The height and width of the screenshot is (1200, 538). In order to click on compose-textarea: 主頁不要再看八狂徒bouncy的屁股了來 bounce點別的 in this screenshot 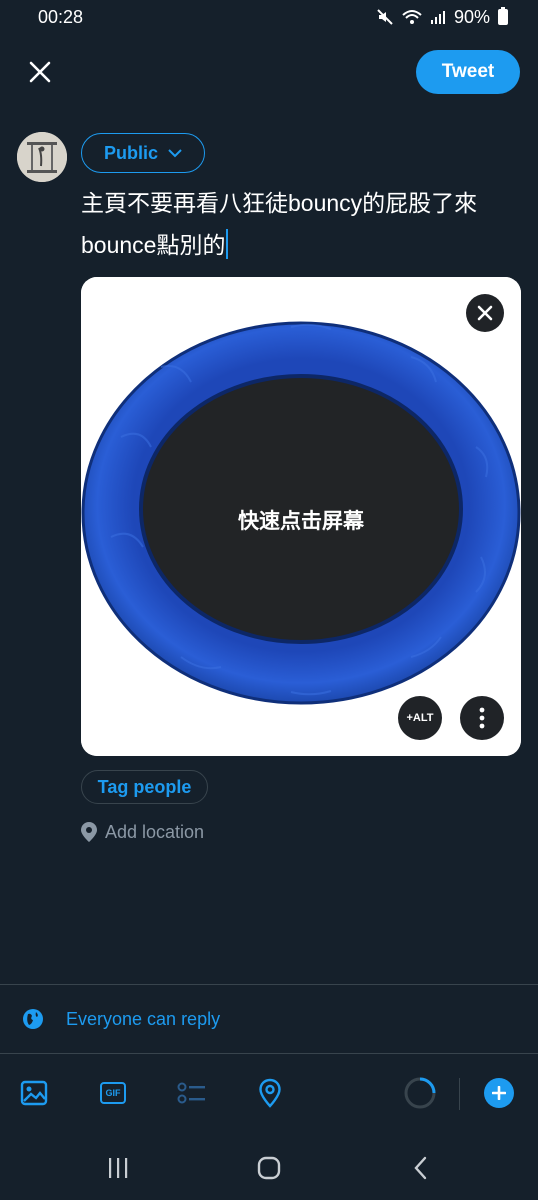, I will do `click(301, 224)`.